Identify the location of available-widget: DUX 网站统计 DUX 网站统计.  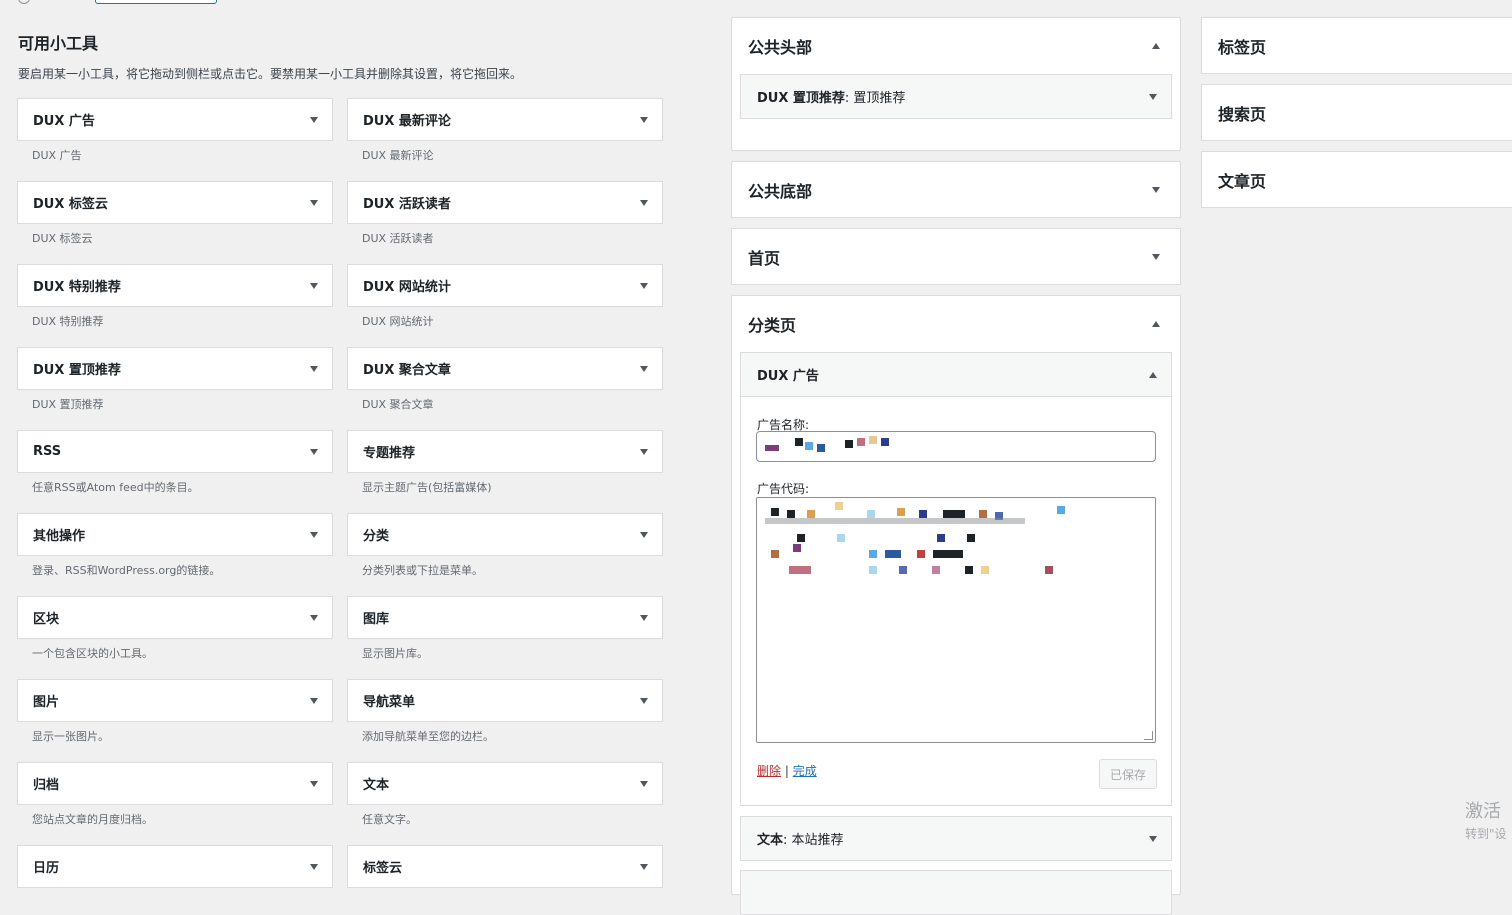
(505, 296).